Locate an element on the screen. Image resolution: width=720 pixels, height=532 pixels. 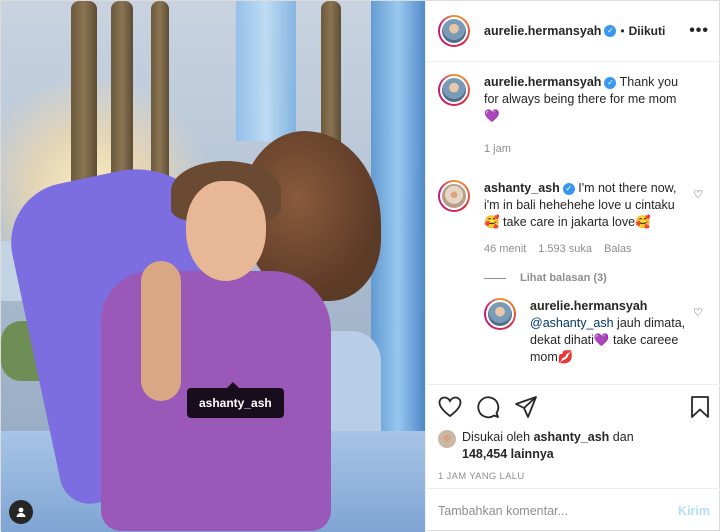
reply-button: Balas is located at coordinates (618, 249).